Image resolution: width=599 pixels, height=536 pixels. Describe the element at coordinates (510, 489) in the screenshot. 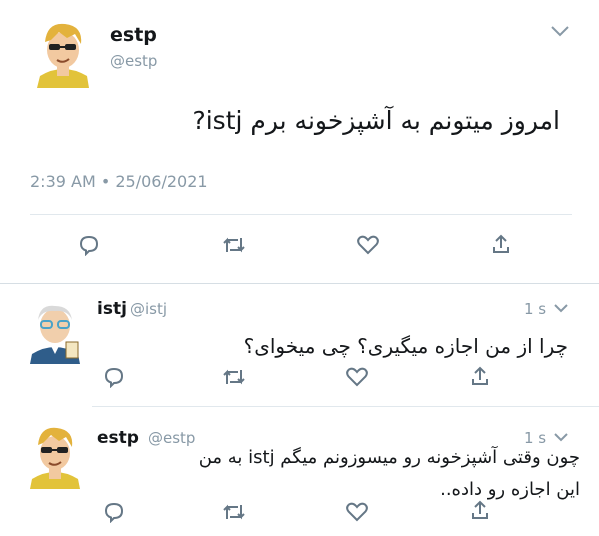

I see `reply-text-line2: این اجازه رو داده..` at that location.